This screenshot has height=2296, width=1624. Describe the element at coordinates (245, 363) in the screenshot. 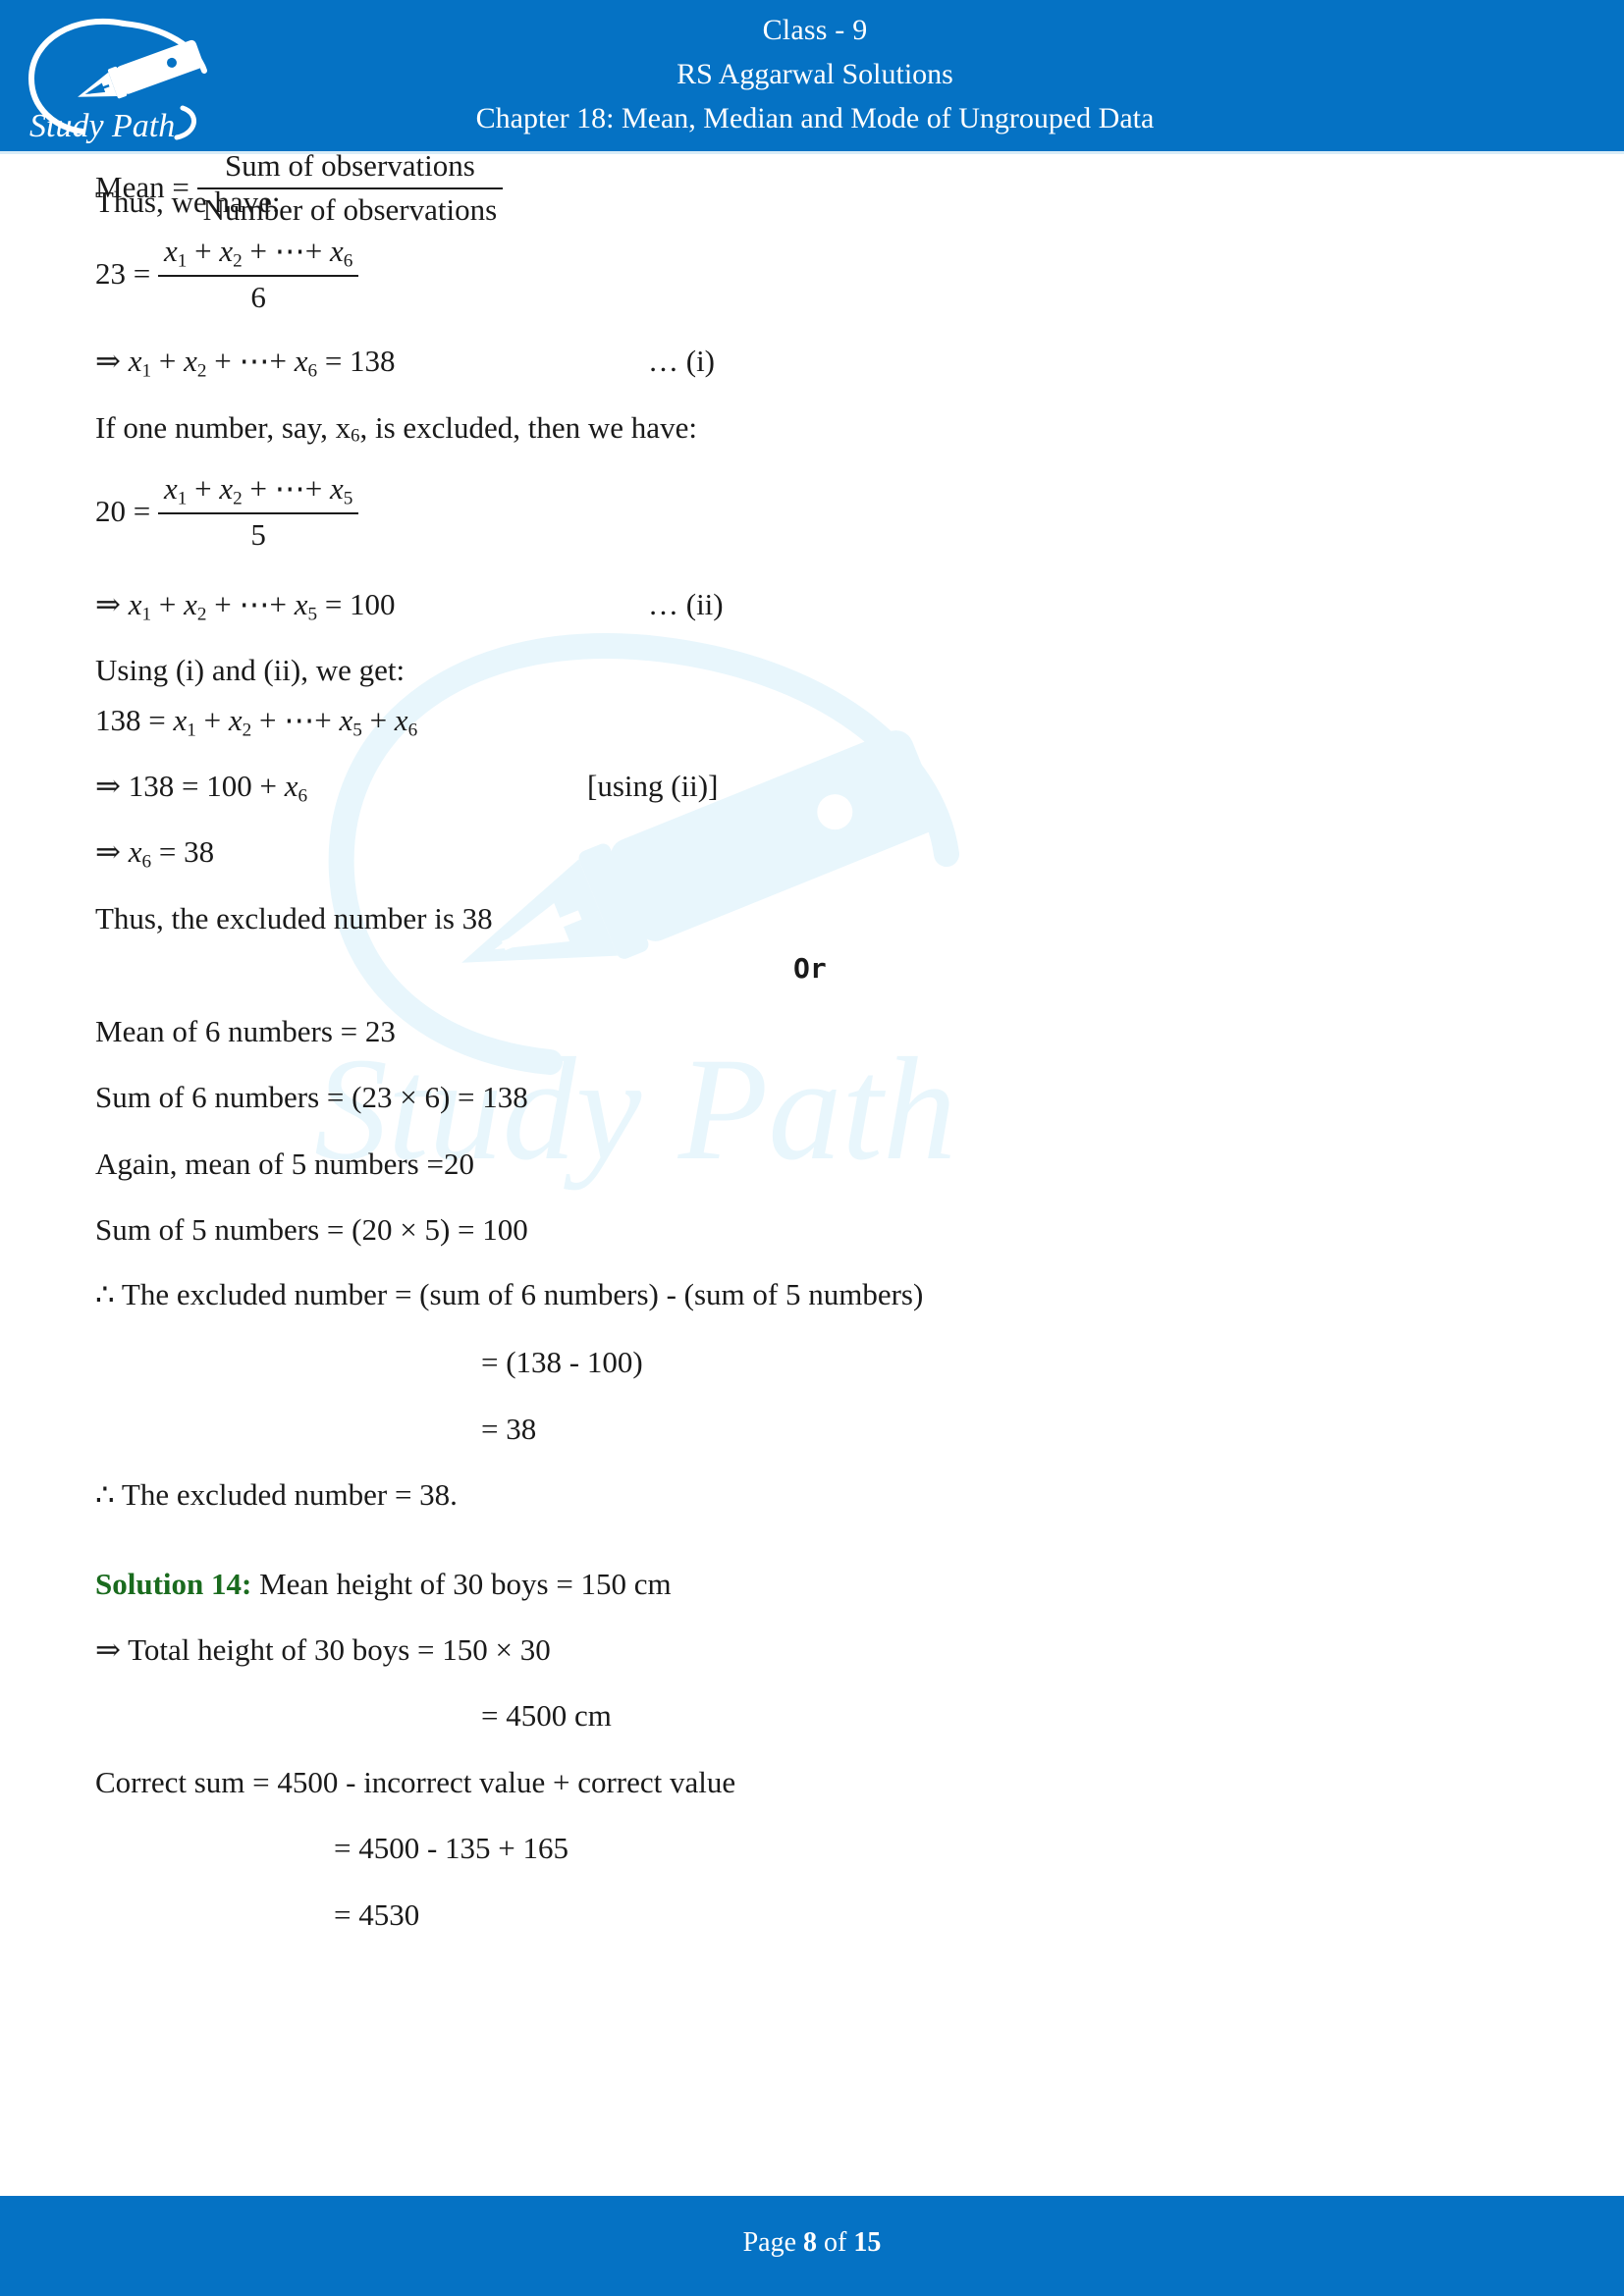

I see `equation-i: ⇒ x1 + x2 + ⋯+ x6 = 138` at that location.